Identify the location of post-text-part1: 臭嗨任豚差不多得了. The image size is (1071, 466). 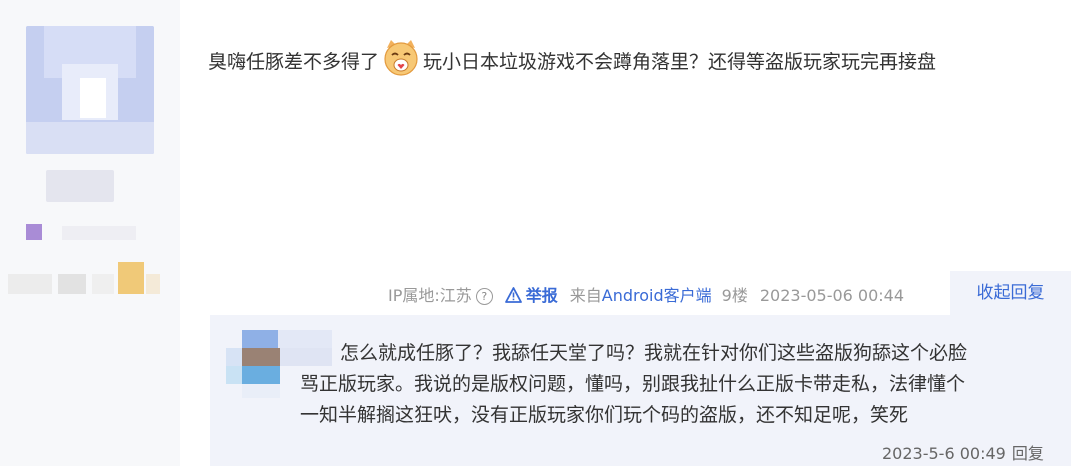
(294, 62).